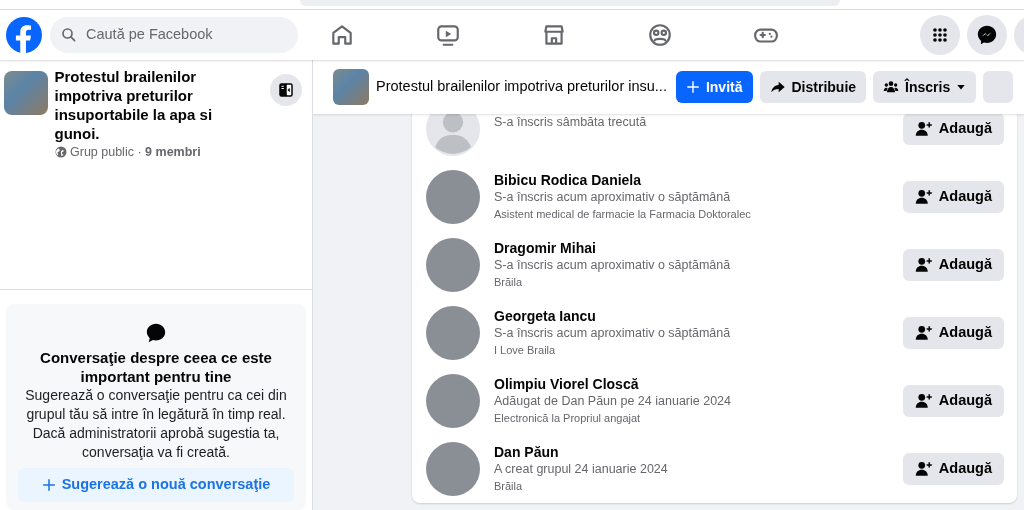  Describe the element at coordinates (813, 87) in the screenshot. I see `share-button: Distribuie` at that location.